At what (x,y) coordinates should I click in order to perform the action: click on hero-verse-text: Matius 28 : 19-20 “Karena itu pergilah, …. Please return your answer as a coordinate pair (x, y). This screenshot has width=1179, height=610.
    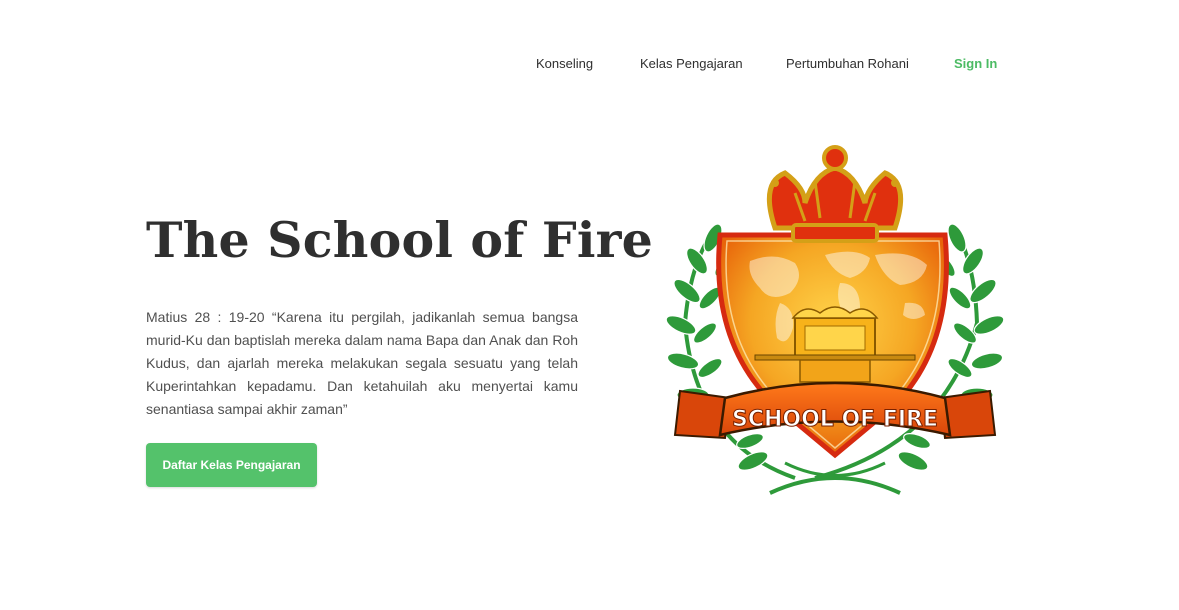
    Looking at the image, I should click on (362, 363).